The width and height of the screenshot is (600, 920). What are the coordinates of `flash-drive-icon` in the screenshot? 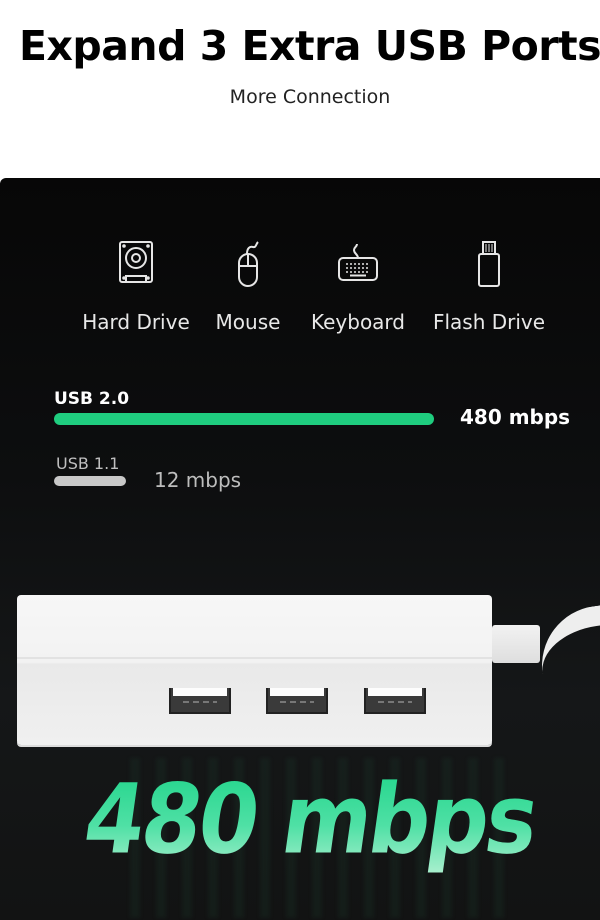 It's located at (489, 264).